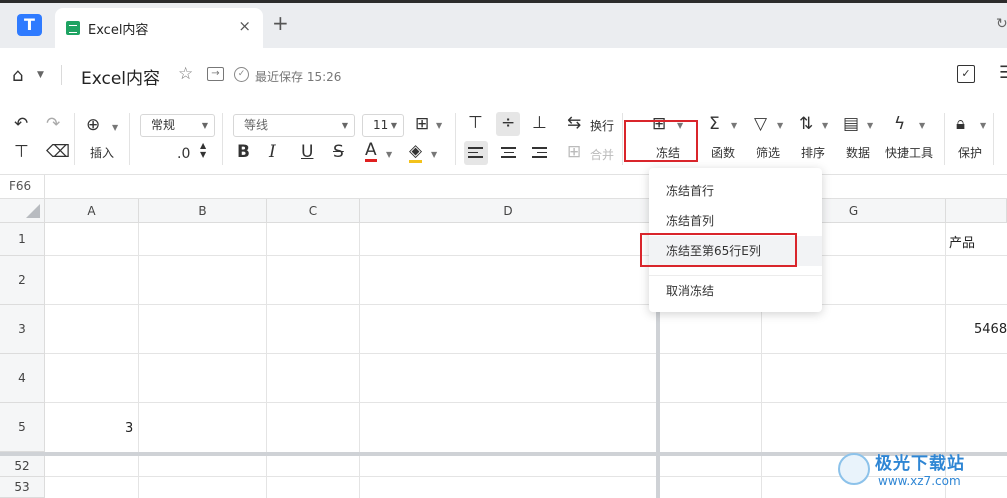 The width and height of the screenshot is (1007, 498). Describe the element at coordinates (735, 291) in the screenshot. I see `menu-item-unfreeze: 取消冻结` at that location.